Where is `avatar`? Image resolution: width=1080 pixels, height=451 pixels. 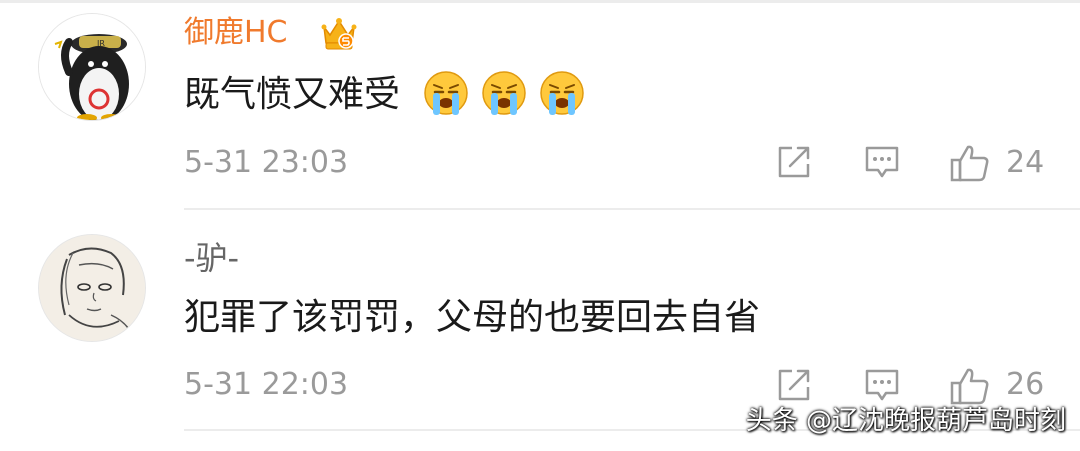 avatar is located at coordinates (92, 288).